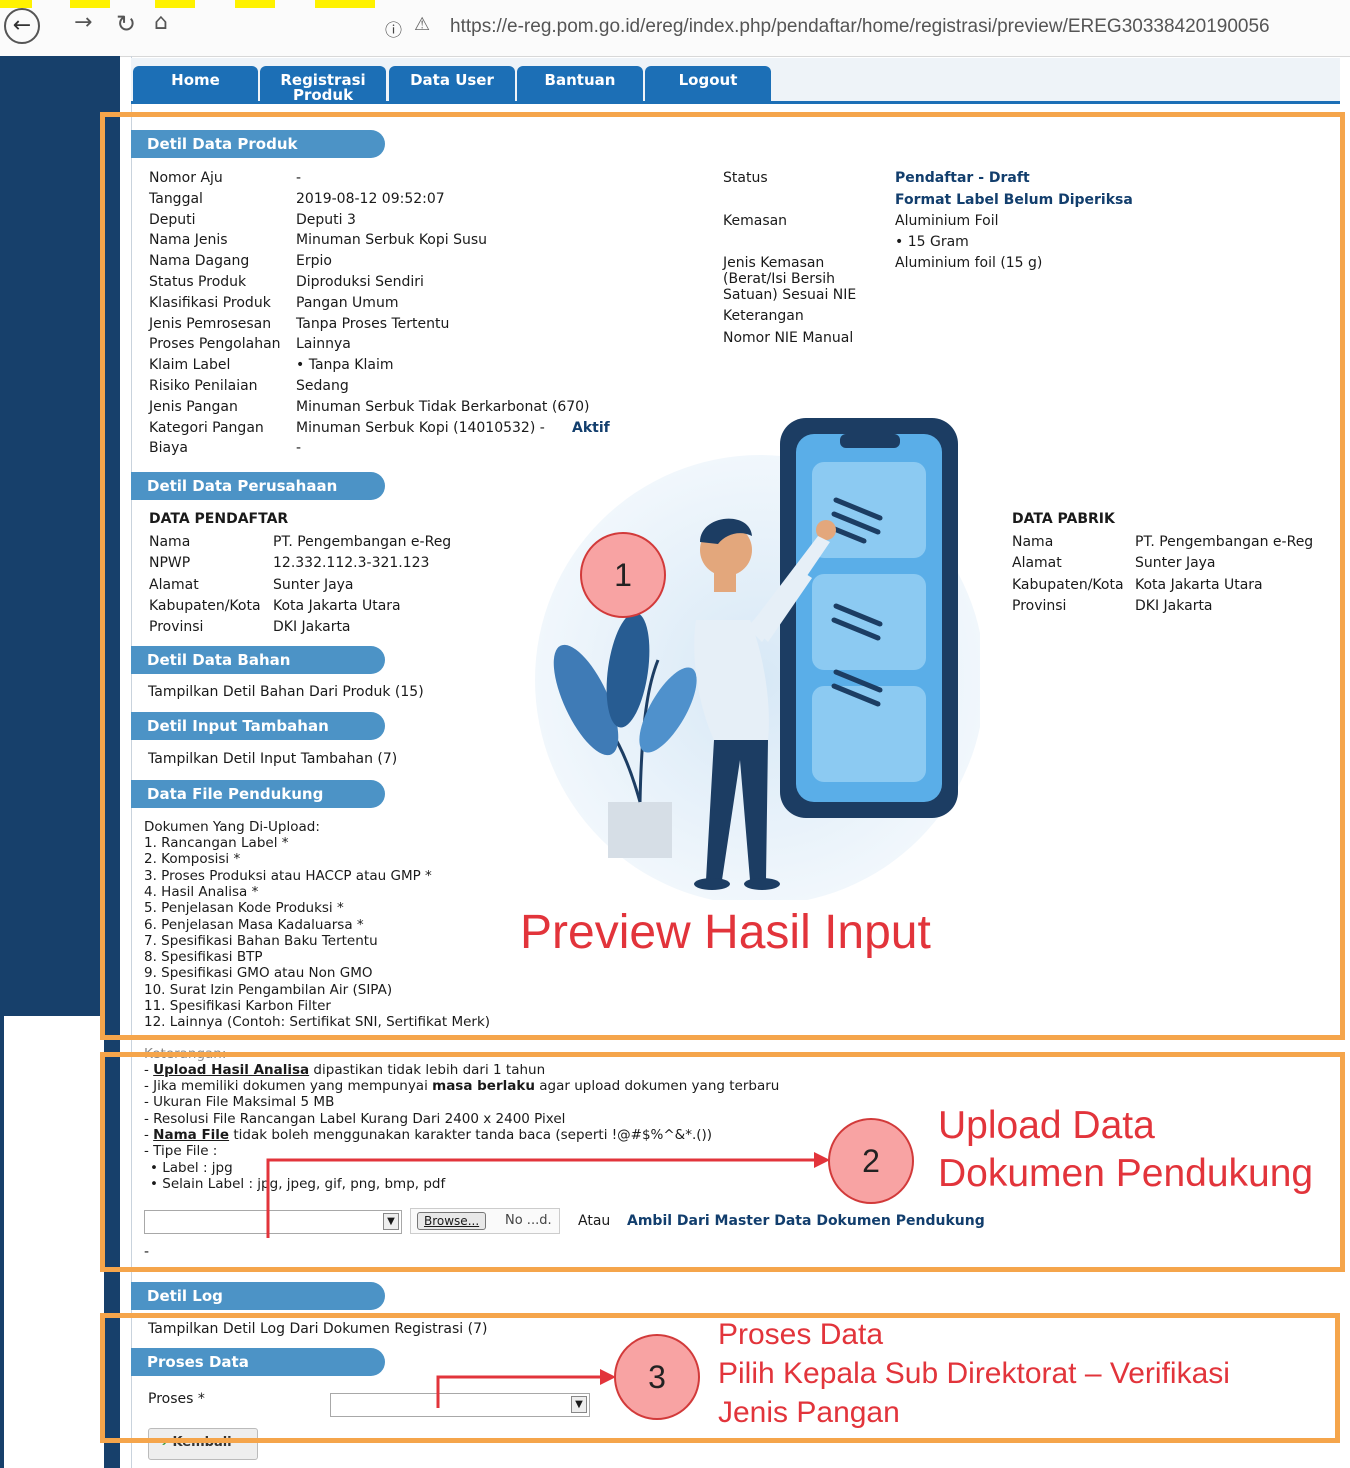  What do you see at coordinates (548, 1280) in the screenshot?
I see `annotation-arrows` at bounding box center [548, 1280].